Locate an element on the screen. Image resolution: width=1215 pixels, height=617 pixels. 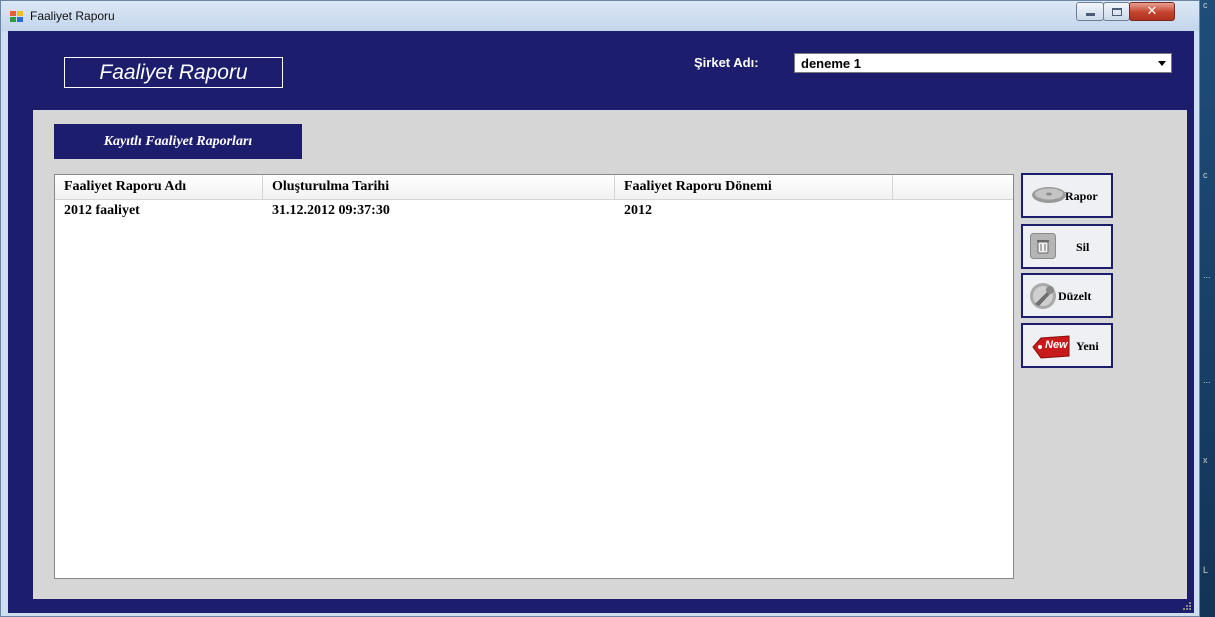
page-title: Faaliyet Raporu is located at coordinates (173, 72).